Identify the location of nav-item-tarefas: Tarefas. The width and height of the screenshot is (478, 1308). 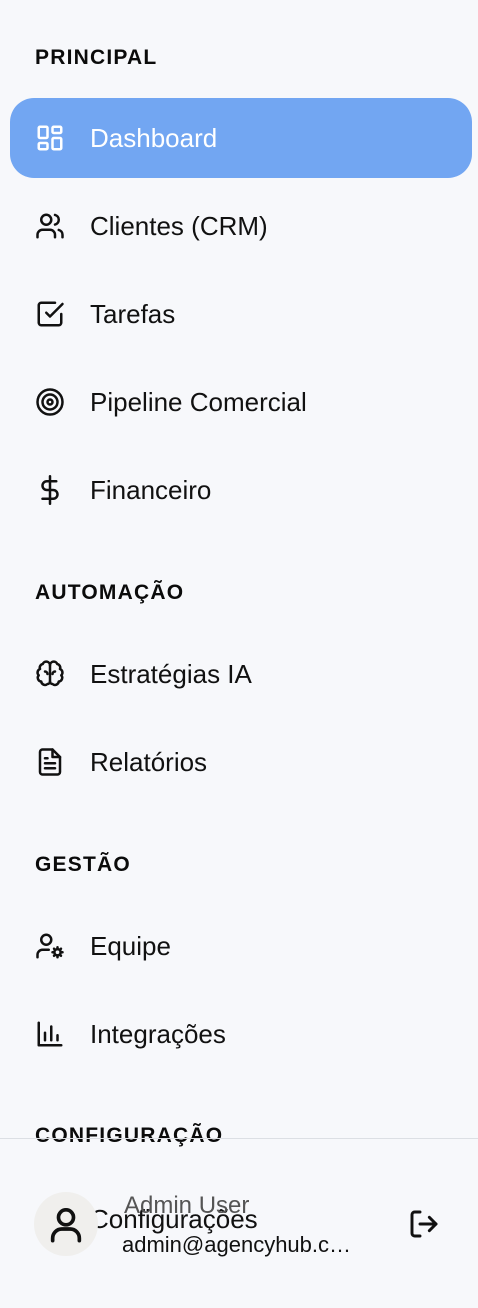
(241, 314).